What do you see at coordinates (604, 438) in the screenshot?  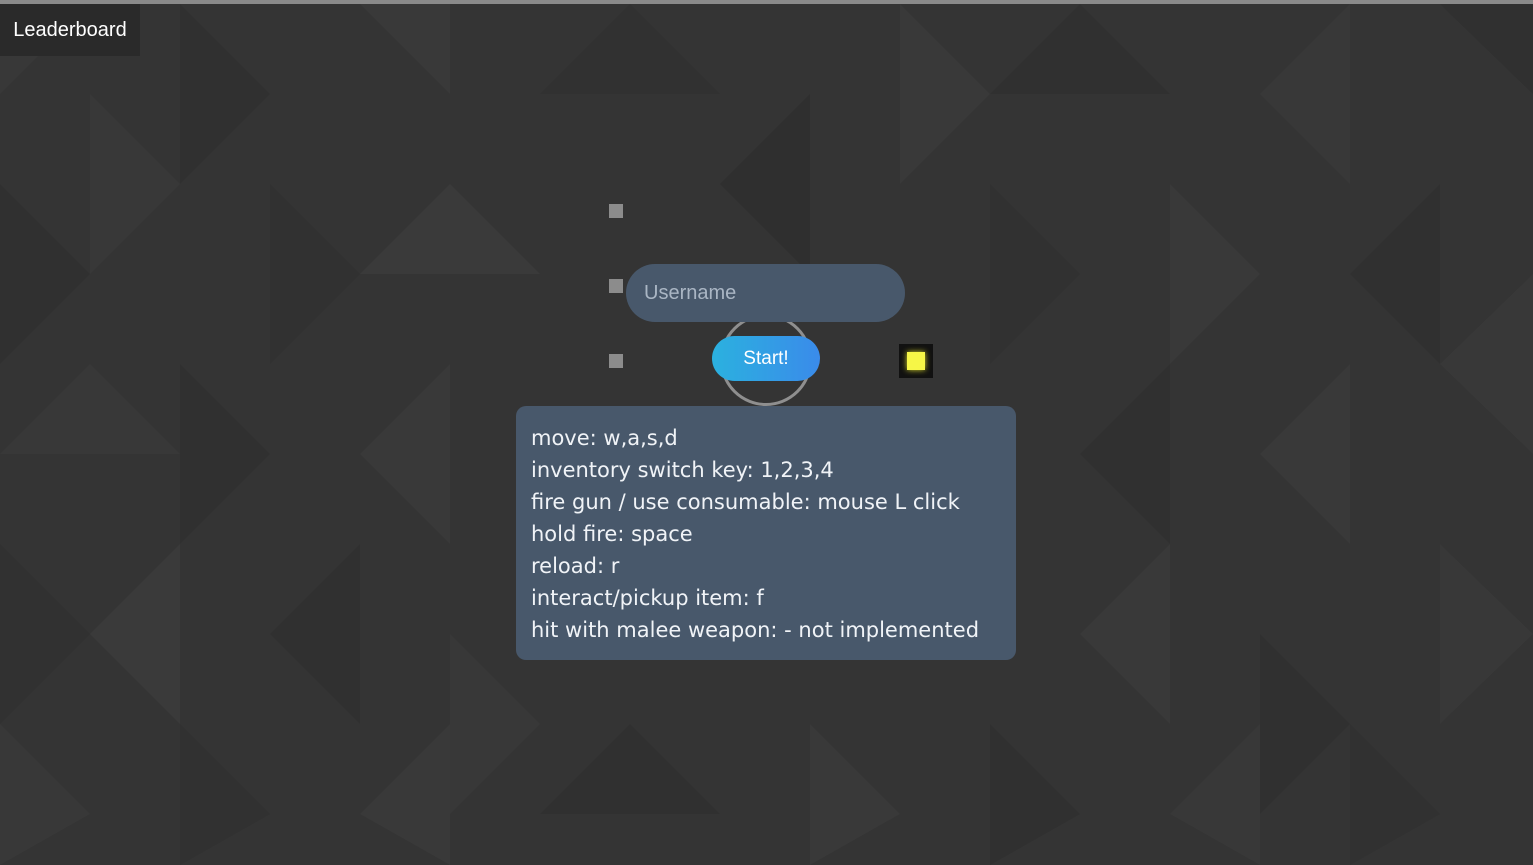 I see `instruction-move: move: w,a,s,d` at bounding box center [604, 438].